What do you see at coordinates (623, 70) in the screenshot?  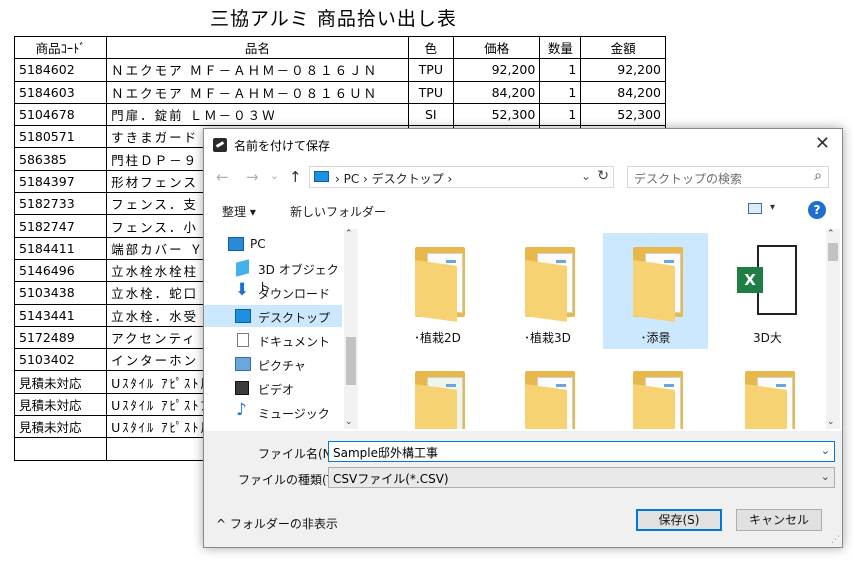 I see `cell-amount: 92,200` at bounding box center [623, 70].